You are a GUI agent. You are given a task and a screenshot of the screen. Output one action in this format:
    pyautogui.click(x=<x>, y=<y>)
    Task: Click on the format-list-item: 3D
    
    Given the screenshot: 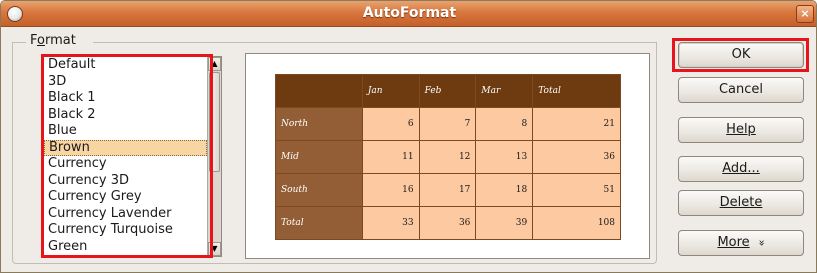 What is the action you would take?
    pyautogui.click(x=125, y=82)
    